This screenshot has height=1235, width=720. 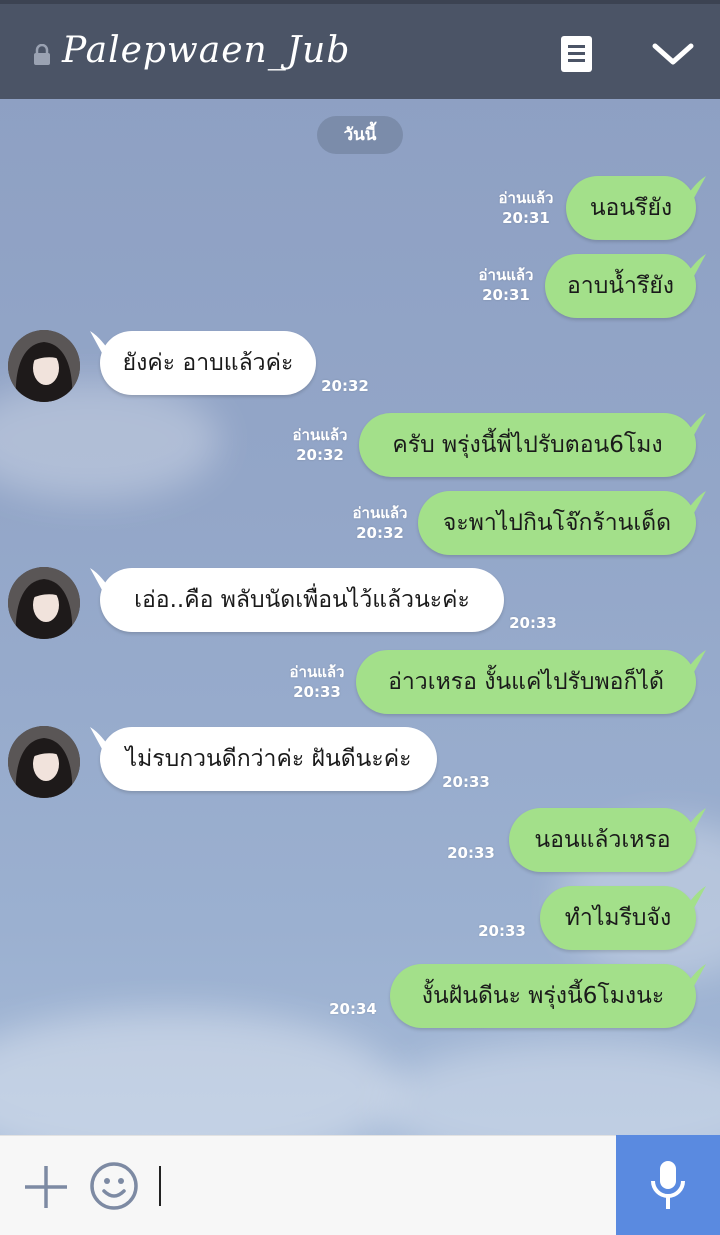 I want to click on message-meta: อ่านแล้ว 20:33, so click(x=317, y=682).